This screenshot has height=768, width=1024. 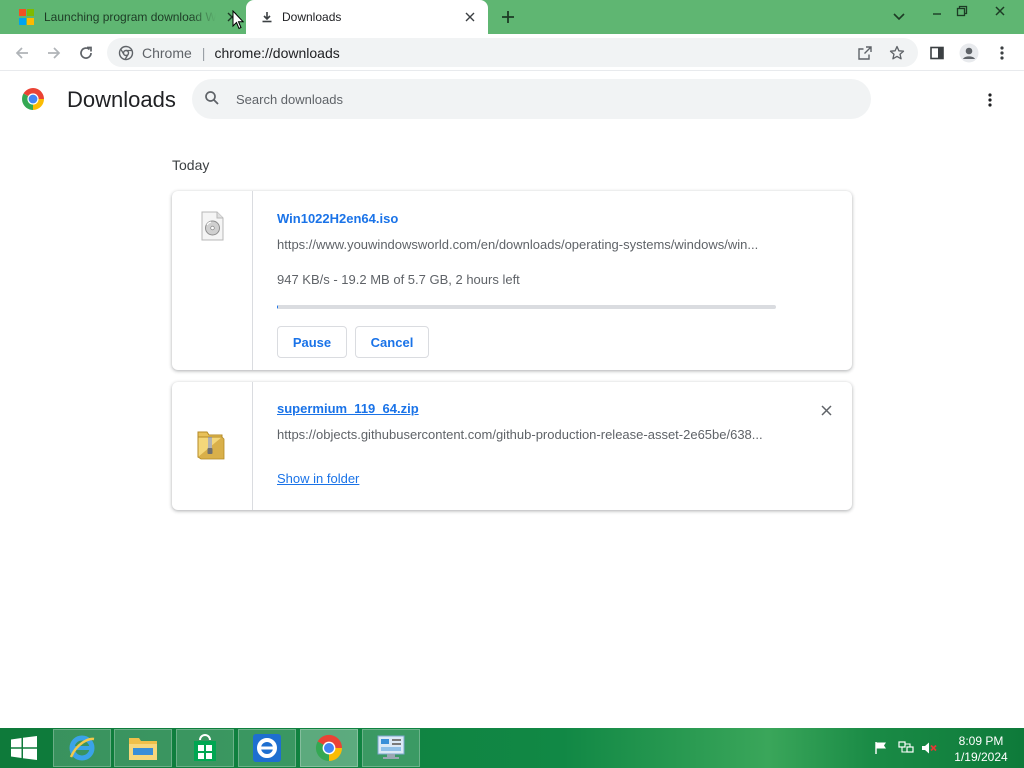 What do you see at coordinates (512, 748) in the screenshot?
I see `windows-taskbar: 8:09 PM 1/19/2024` at bounding box center [512, 748].